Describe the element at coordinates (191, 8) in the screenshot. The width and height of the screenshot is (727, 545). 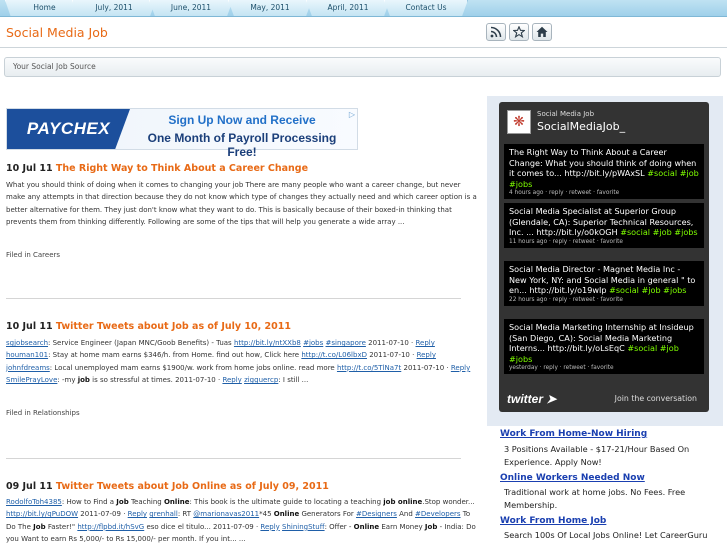
I see `nav-tab-june-2011: June, 2011` at that location.